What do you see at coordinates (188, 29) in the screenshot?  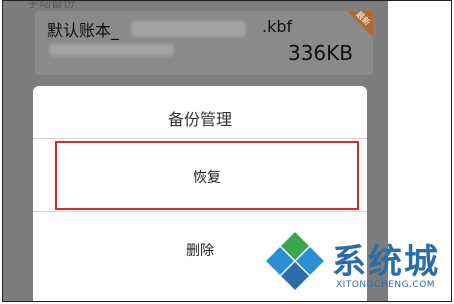 I see `redacted-name-blur` at bounding box center [188, 29].